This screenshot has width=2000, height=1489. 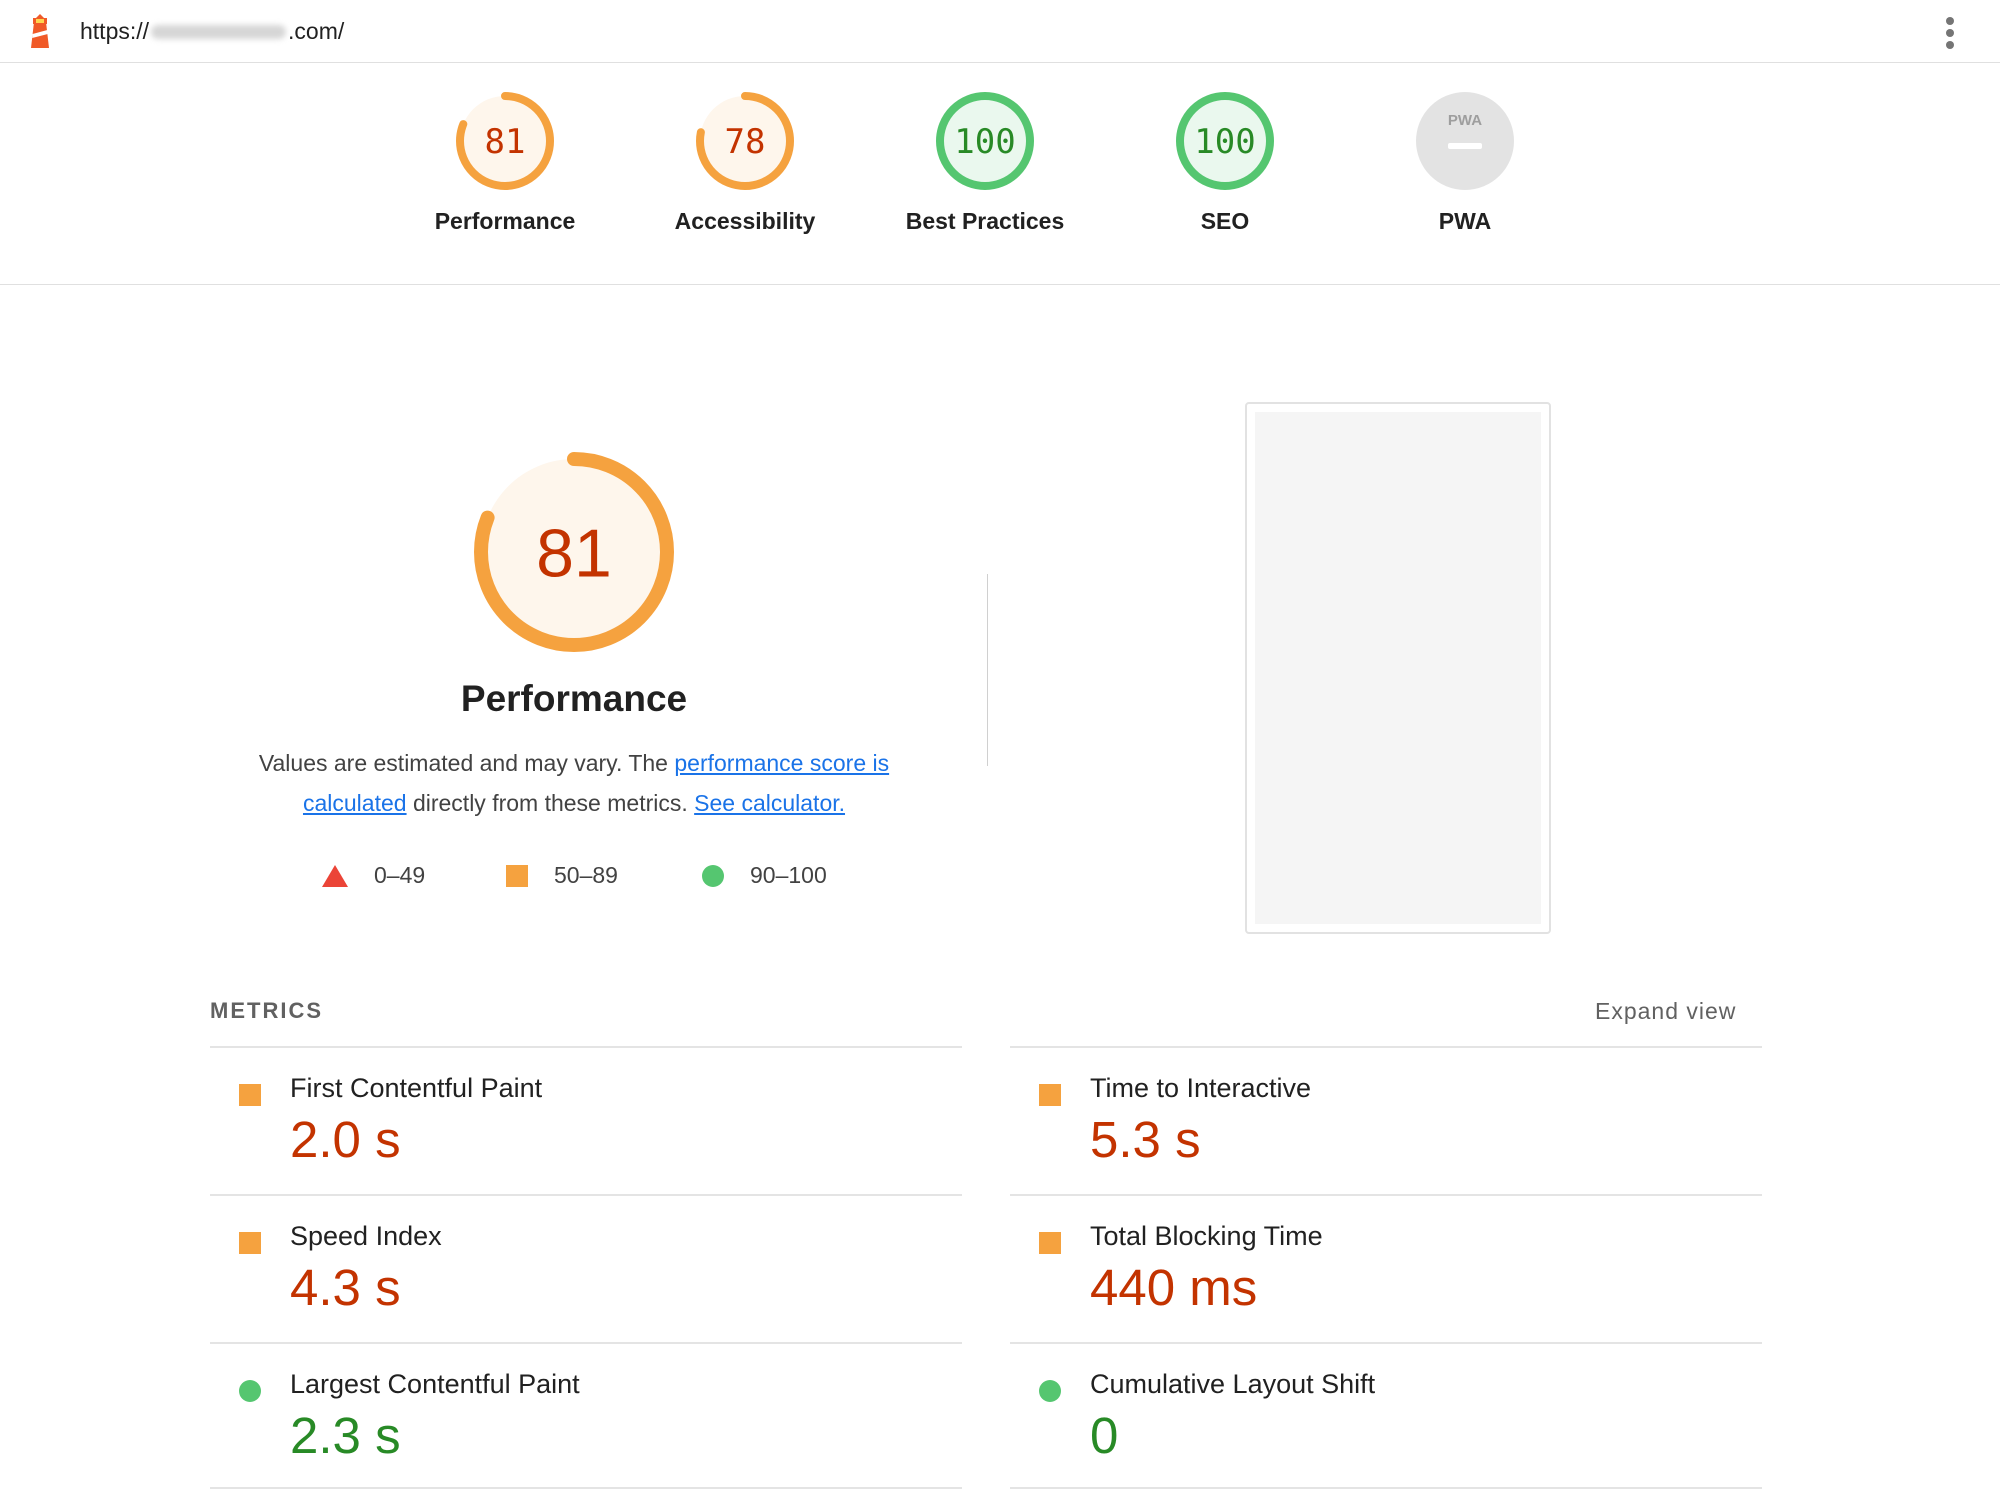 I want to click on gauge-seo: 100 SEO, so click(x=1225, y=163).